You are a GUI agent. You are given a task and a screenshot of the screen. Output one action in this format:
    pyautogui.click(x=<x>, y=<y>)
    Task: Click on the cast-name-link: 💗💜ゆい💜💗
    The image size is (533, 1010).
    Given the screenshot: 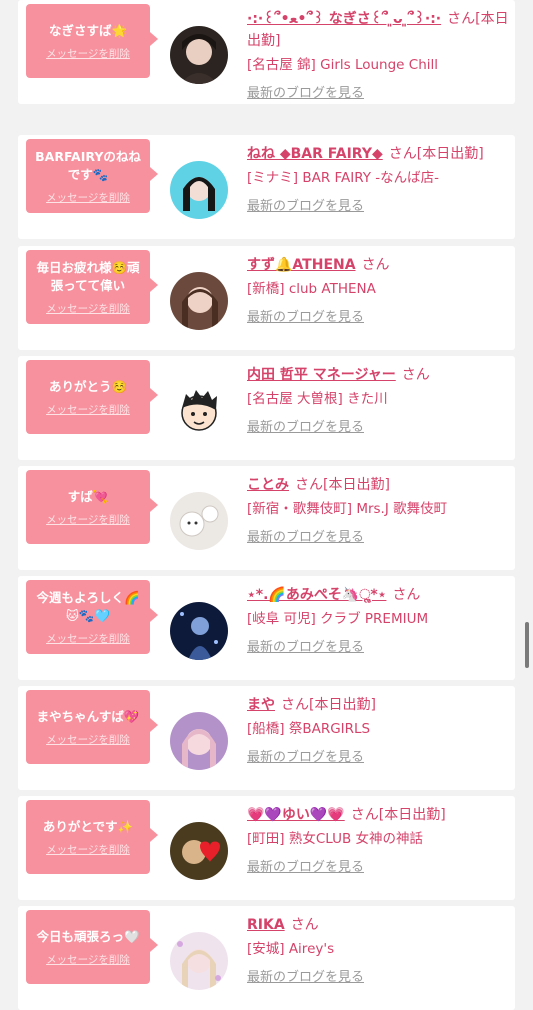 What is the action you would take?
    pyautogui.click(x=296, y=815)
    